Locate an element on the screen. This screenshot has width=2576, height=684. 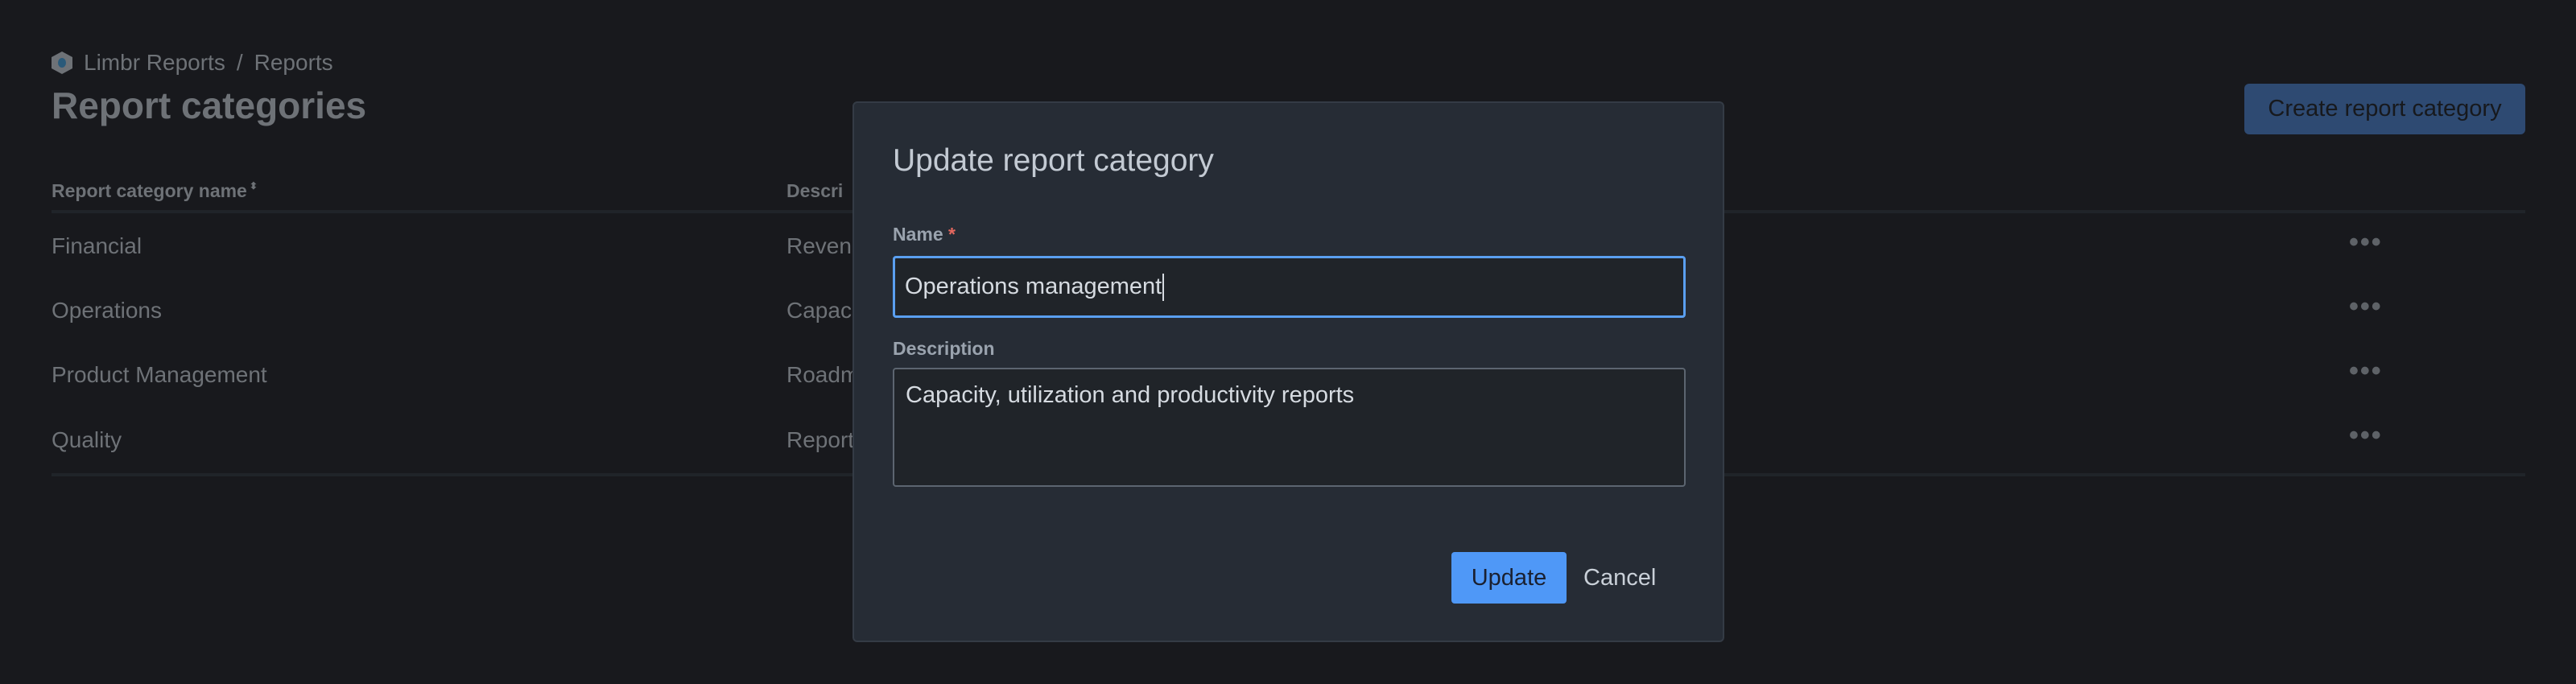
name-label-text: Name is located at coordinates (918, 234).